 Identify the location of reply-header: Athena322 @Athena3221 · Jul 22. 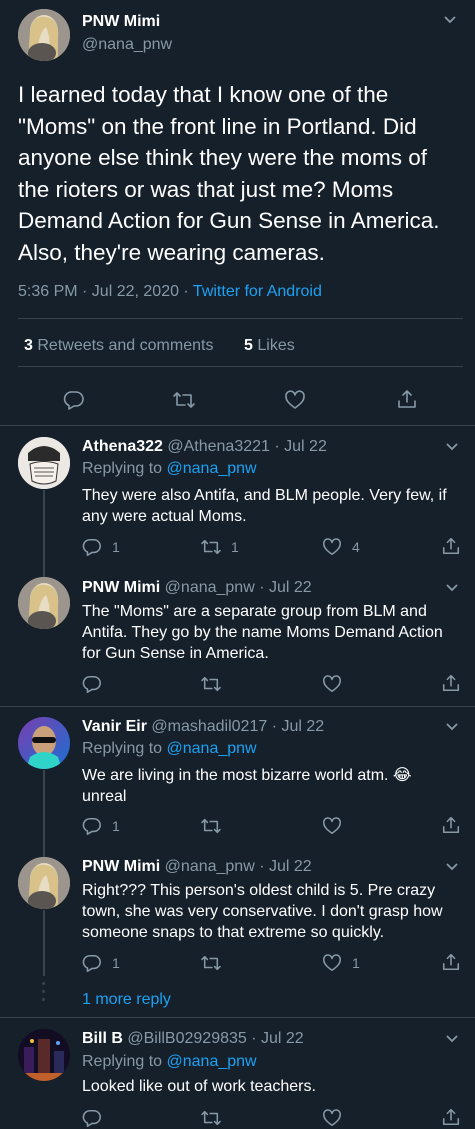
(204, 447).